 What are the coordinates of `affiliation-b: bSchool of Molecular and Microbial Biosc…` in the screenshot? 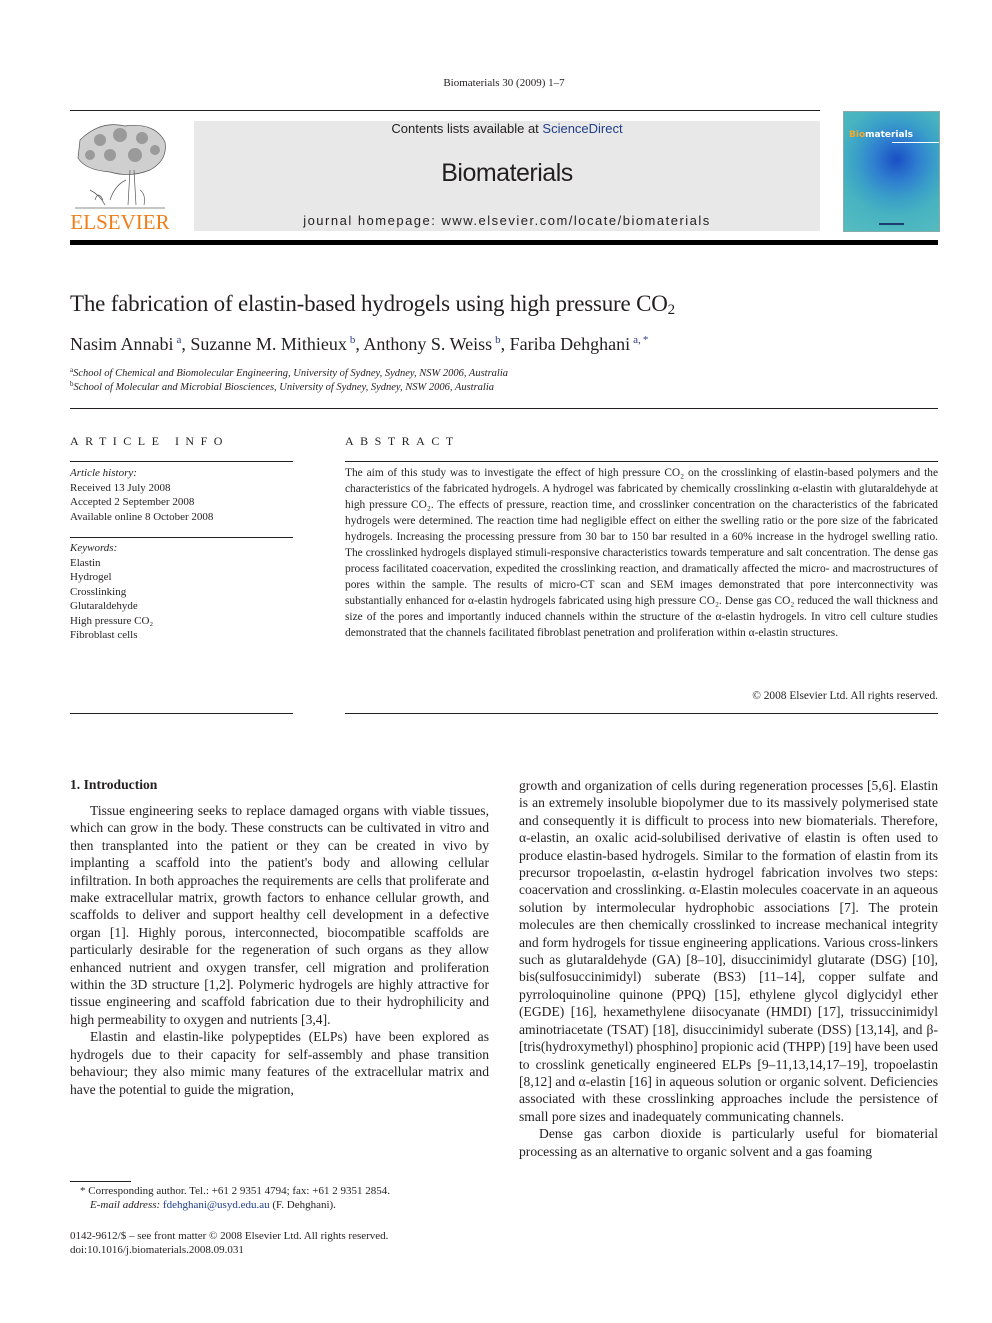 It's located at (282, 386).